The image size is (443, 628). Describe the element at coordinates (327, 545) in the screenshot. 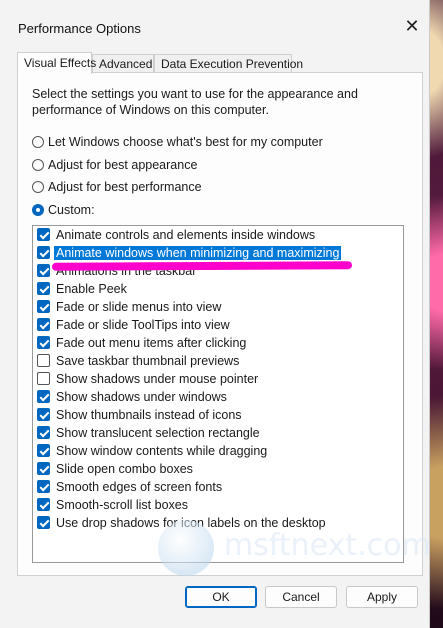

I see `watermark-text: msftnext.com` at that location.